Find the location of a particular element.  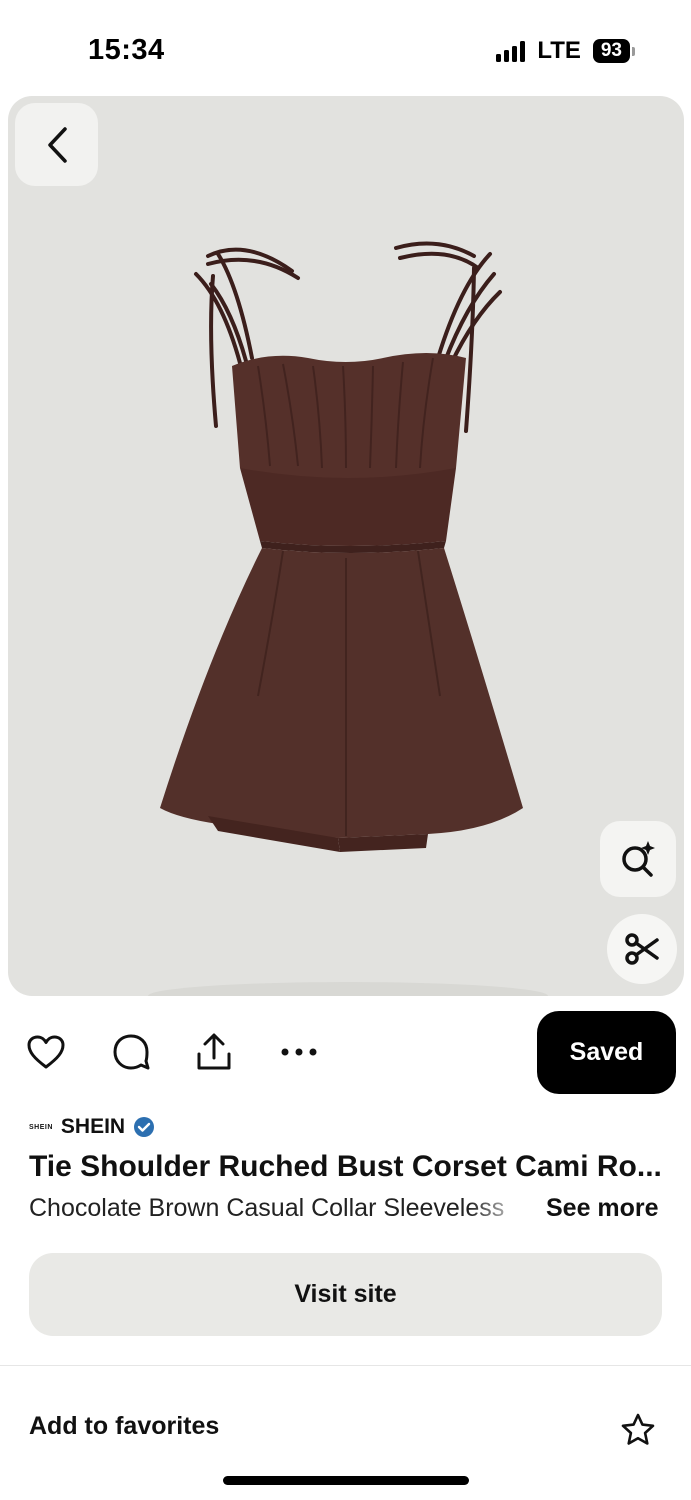

comment-bubble-icon is located at coordinates (131, 1052).